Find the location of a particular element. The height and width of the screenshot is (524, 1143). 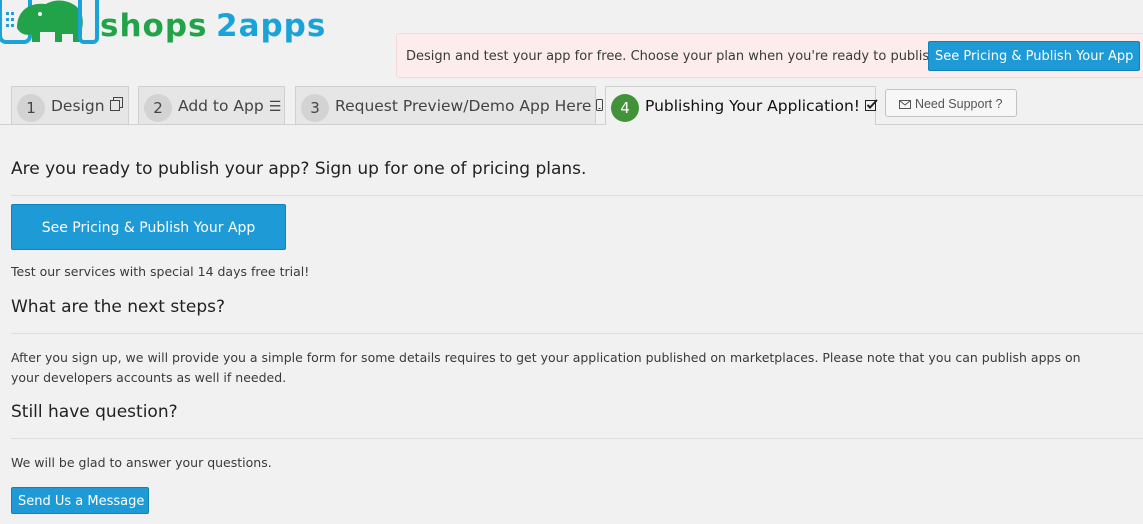

need-support-label: Need Support ? is located at coordinates (958, 104).